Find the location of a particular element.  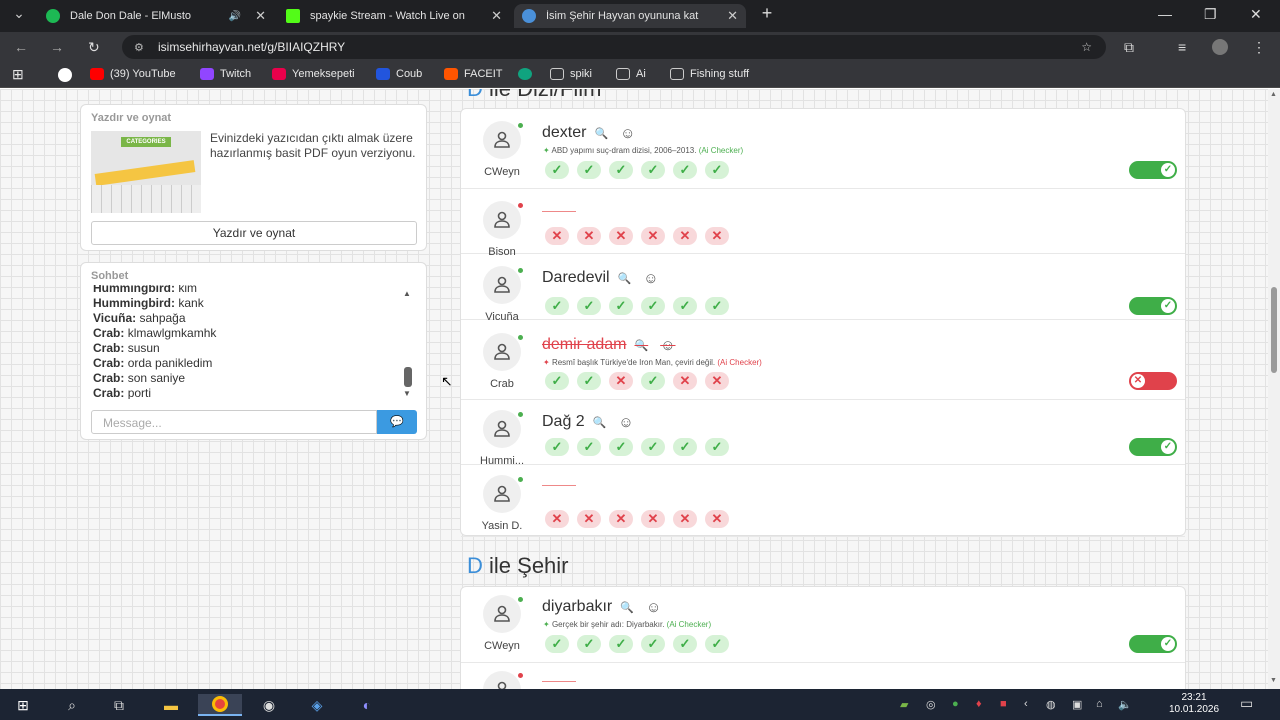

clock: 23:21 10.01.2026 is located at coordinates (1194, 704).